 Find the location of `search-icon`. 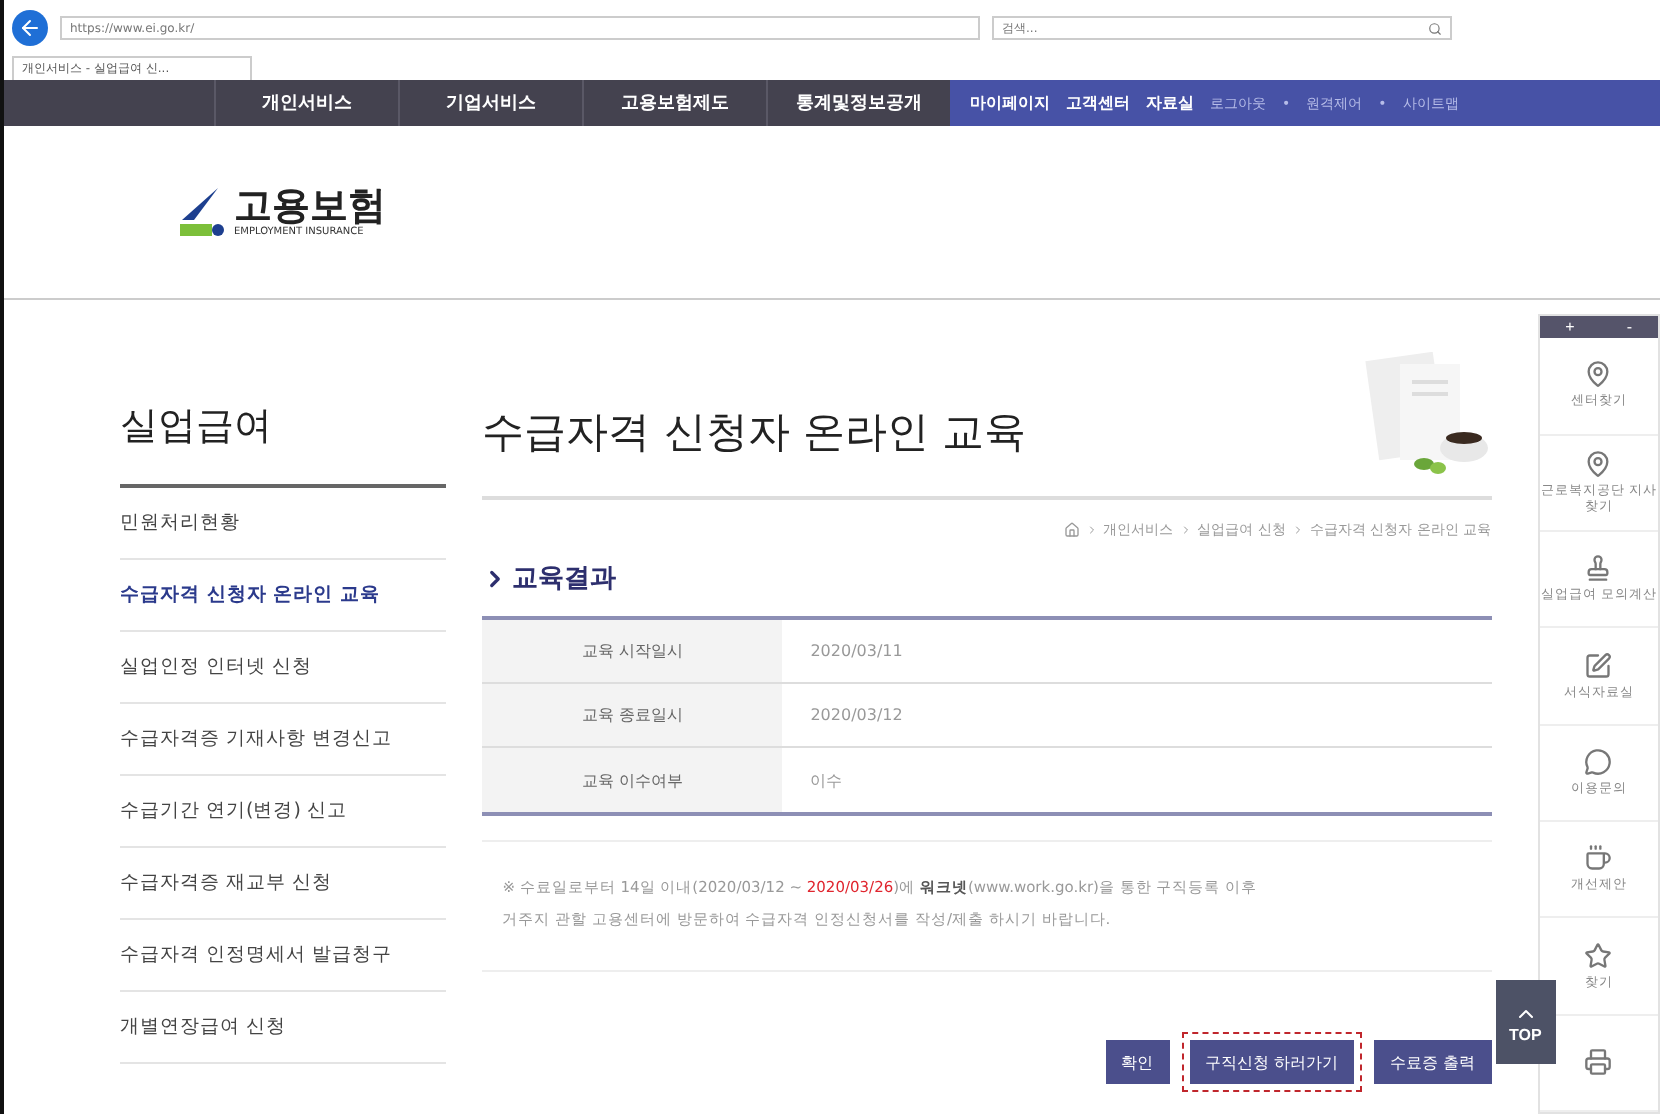

search-icon is located at coordinates (1435, 28).